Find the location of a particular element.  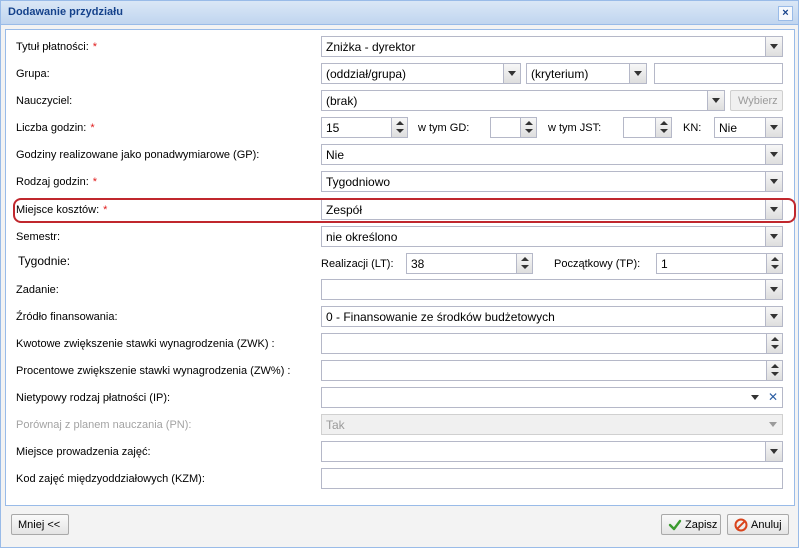

miejsce-prow-combo is located at coordinates (552, 451).